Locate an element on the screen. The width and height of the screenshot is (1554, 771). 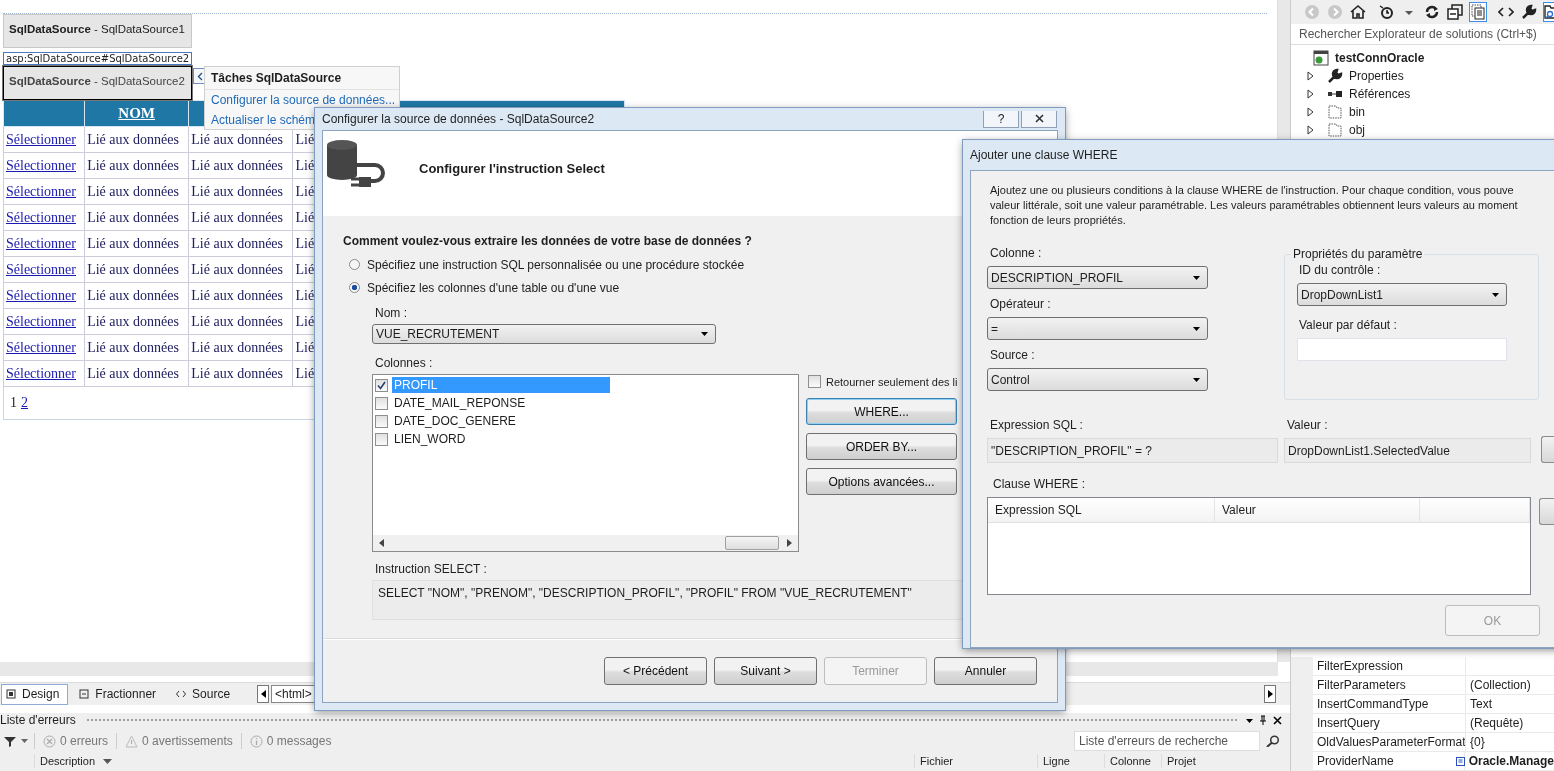
triangle-right-icon is located at coordinates (789, 543).